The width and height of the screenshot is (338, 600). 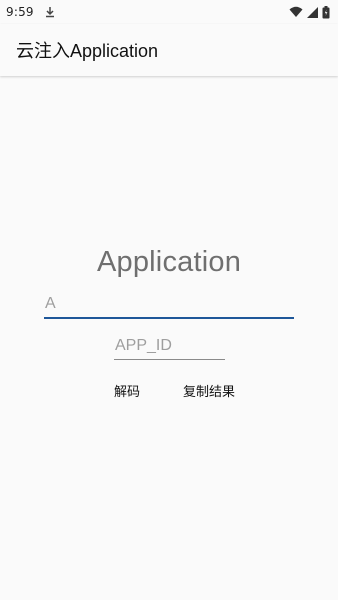 I want to click on decode-button: 解码, so click(x=127, y=390).